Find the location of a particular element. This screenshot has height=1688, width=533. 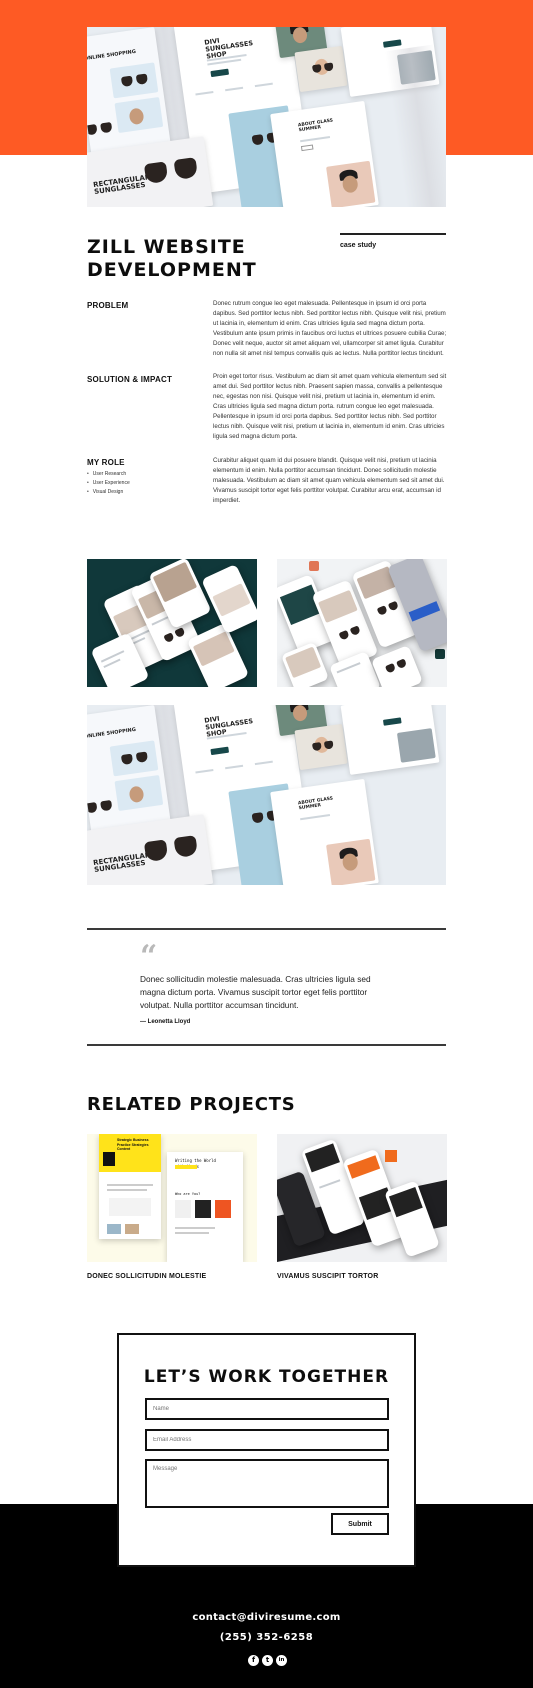

quote-bottom-rule is located at coordinates (266, 1045).